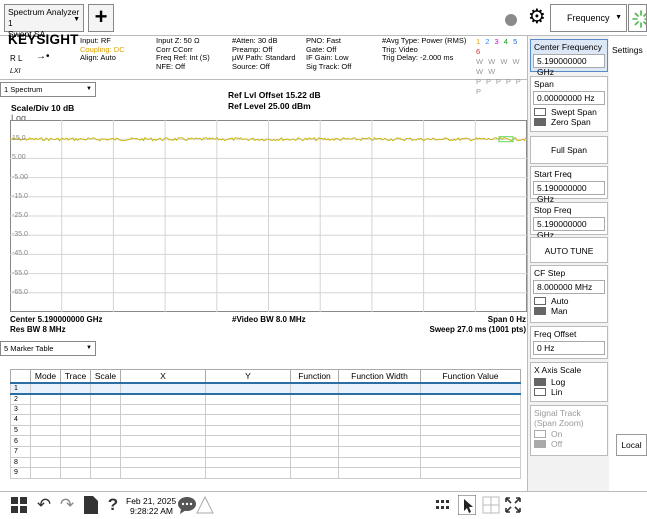  I want to click on table-row: 1, so click(265, 388).